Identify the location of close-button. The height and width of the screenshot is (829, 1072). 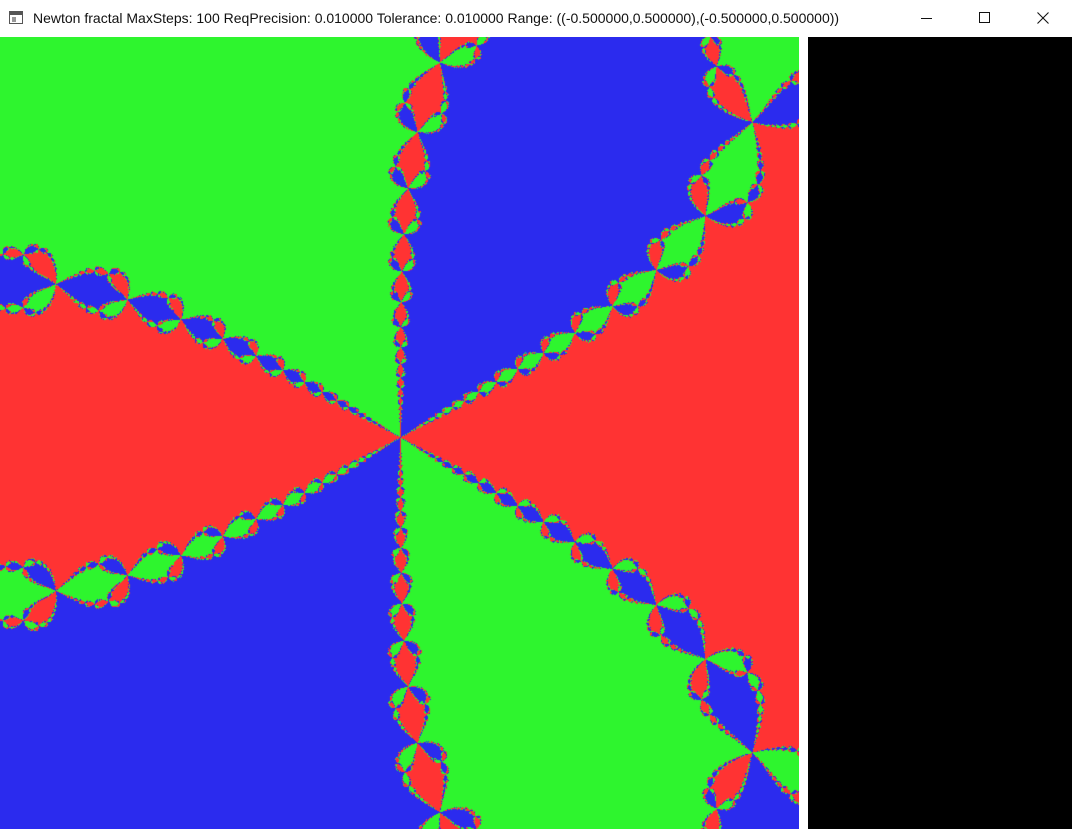
(1043, 18).